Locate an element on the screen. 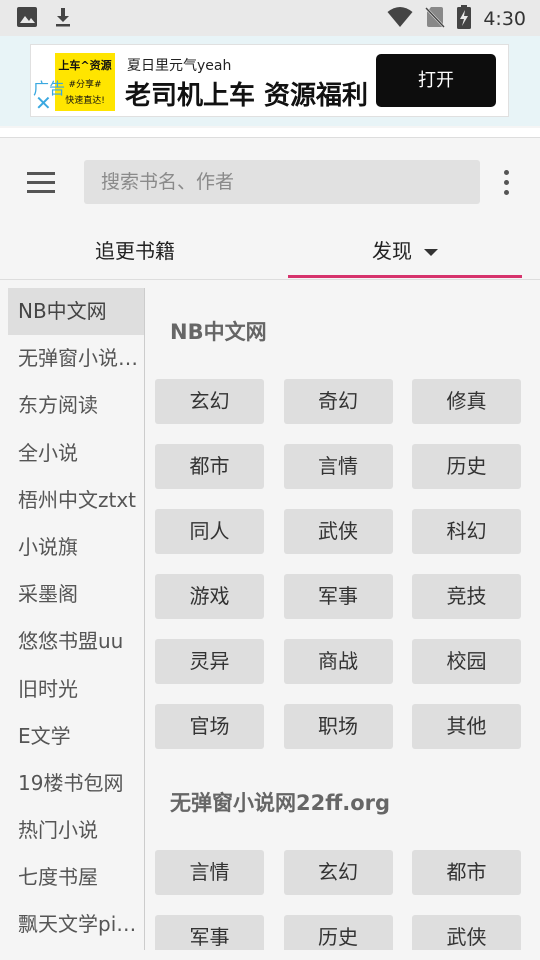 The width and height of the screenshot is (540, 960). sidebar-item: 采墨阁 is located at coordinates (76, 594).